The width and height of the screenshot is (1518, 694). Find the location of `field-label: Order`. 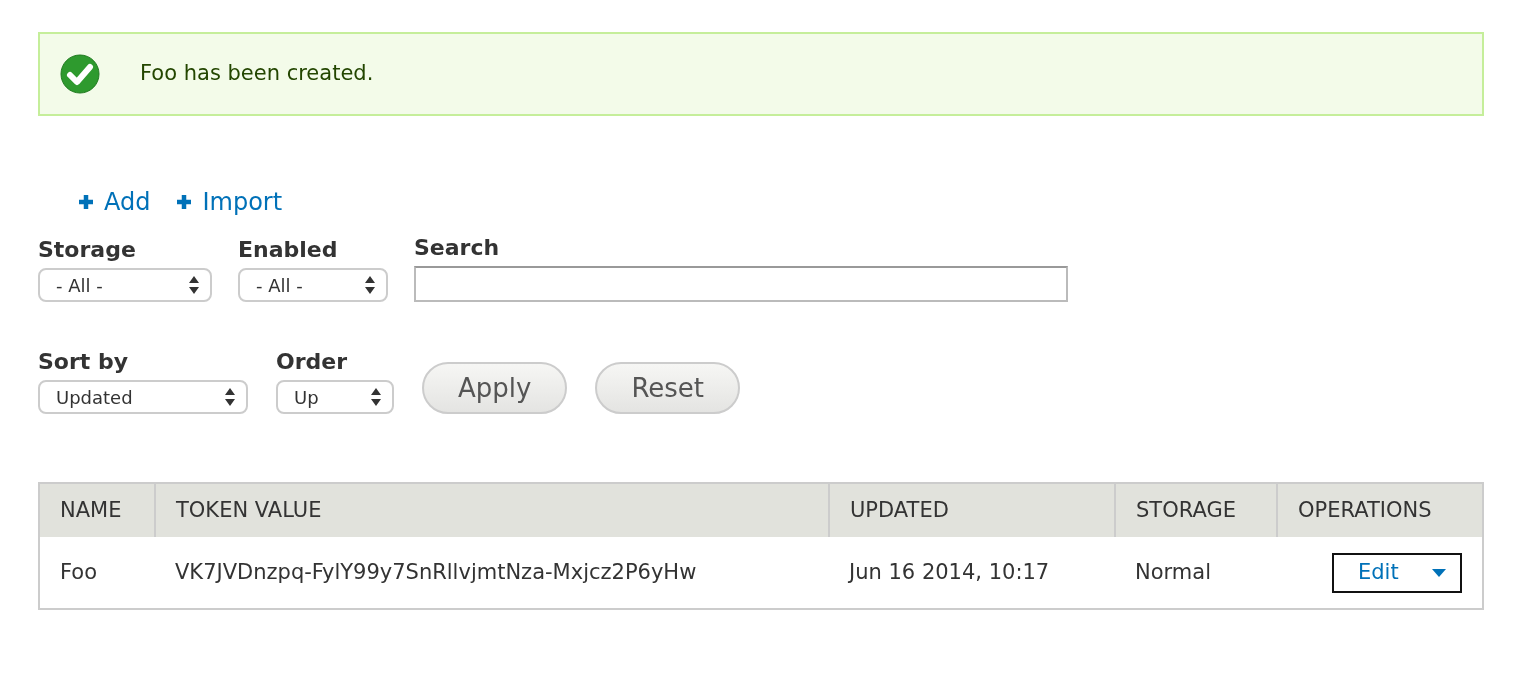

field-label: Order is located at coordinates (312, 362).